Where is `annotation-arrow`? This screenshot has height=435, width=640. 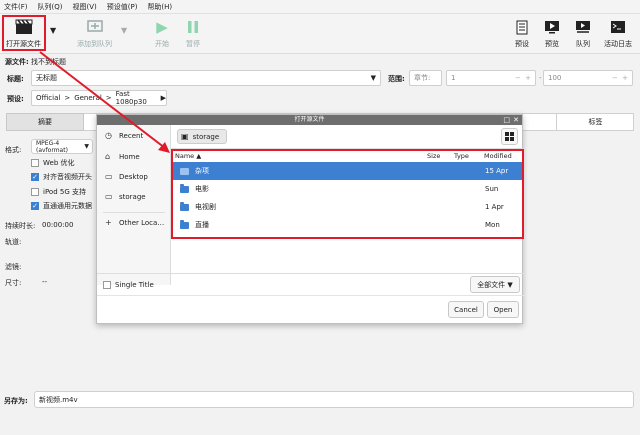 annotation-arrow is located at coordinates (104, 102).